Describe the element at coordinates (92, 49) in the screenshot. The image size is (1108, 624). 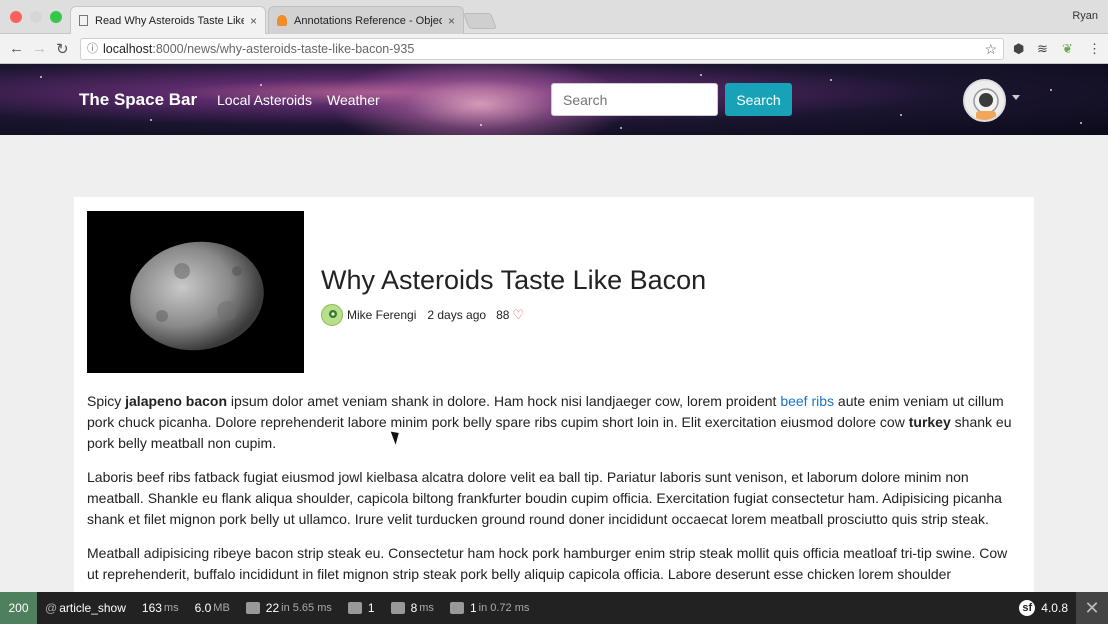
I see `info-icon: ⓘ` at that location.